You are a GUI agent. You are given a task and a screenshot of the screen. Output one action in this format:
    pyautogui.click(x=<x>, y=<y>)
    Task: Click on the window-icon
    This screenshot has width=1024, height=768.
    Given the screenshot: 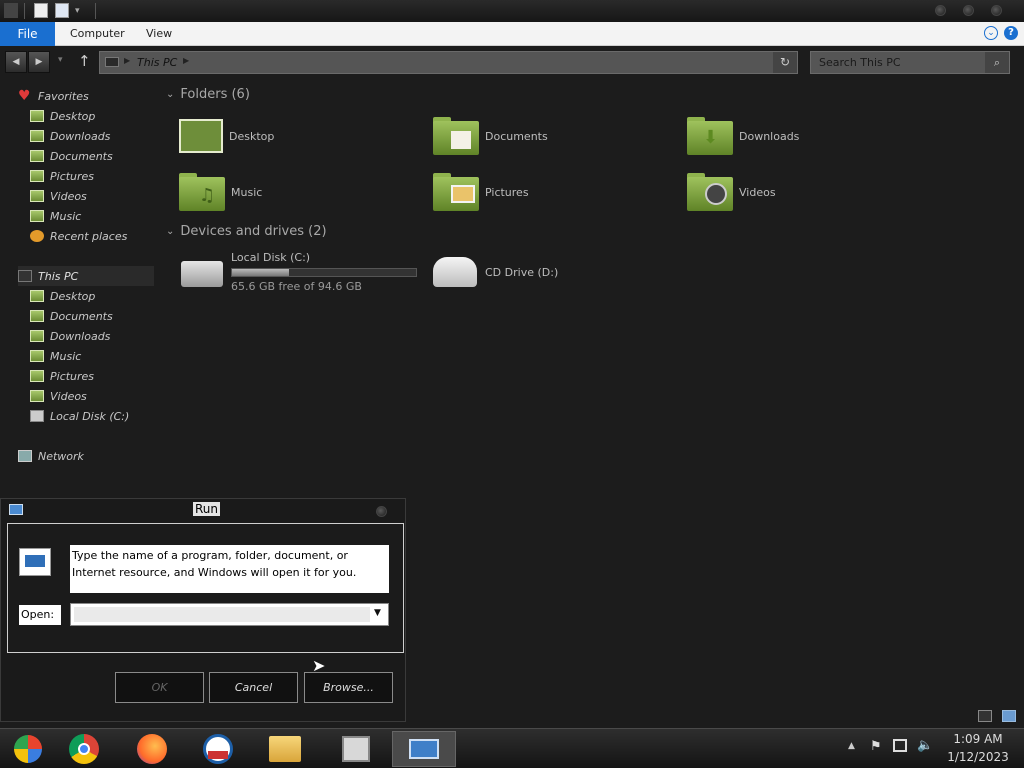 What is the action you would take?
    pyautogui.click(x=11, y=10)
    